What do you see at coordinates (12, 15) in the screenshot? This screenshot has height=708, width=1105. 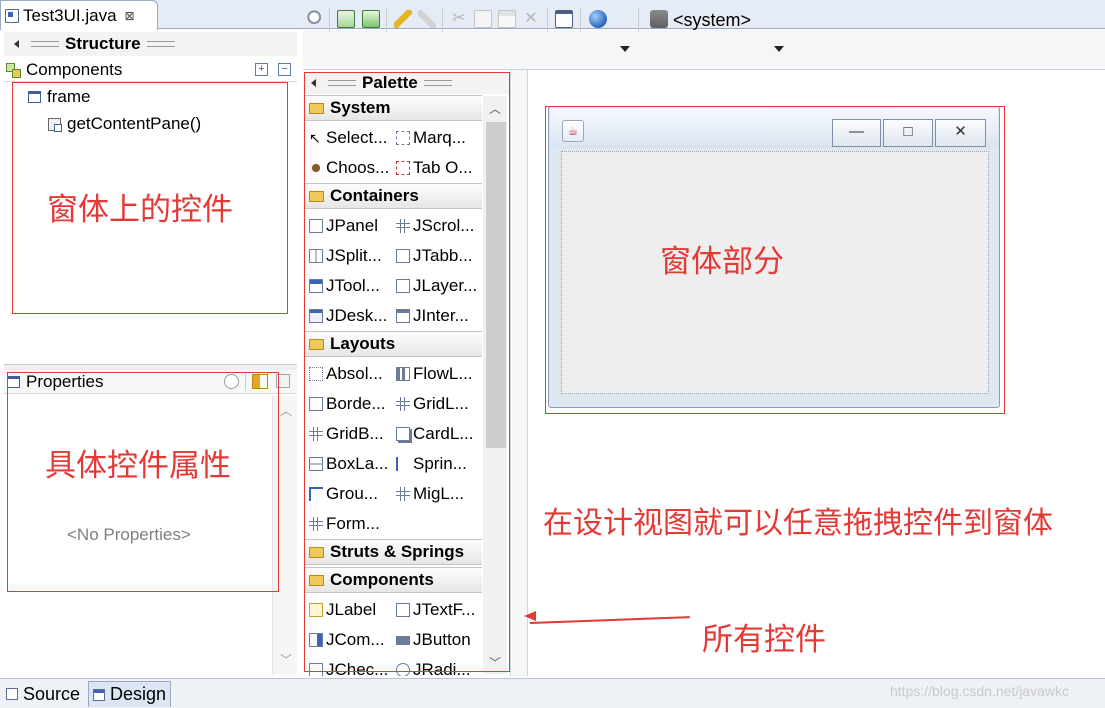 I see `java-file-icon` at bounding box center [12, 15].